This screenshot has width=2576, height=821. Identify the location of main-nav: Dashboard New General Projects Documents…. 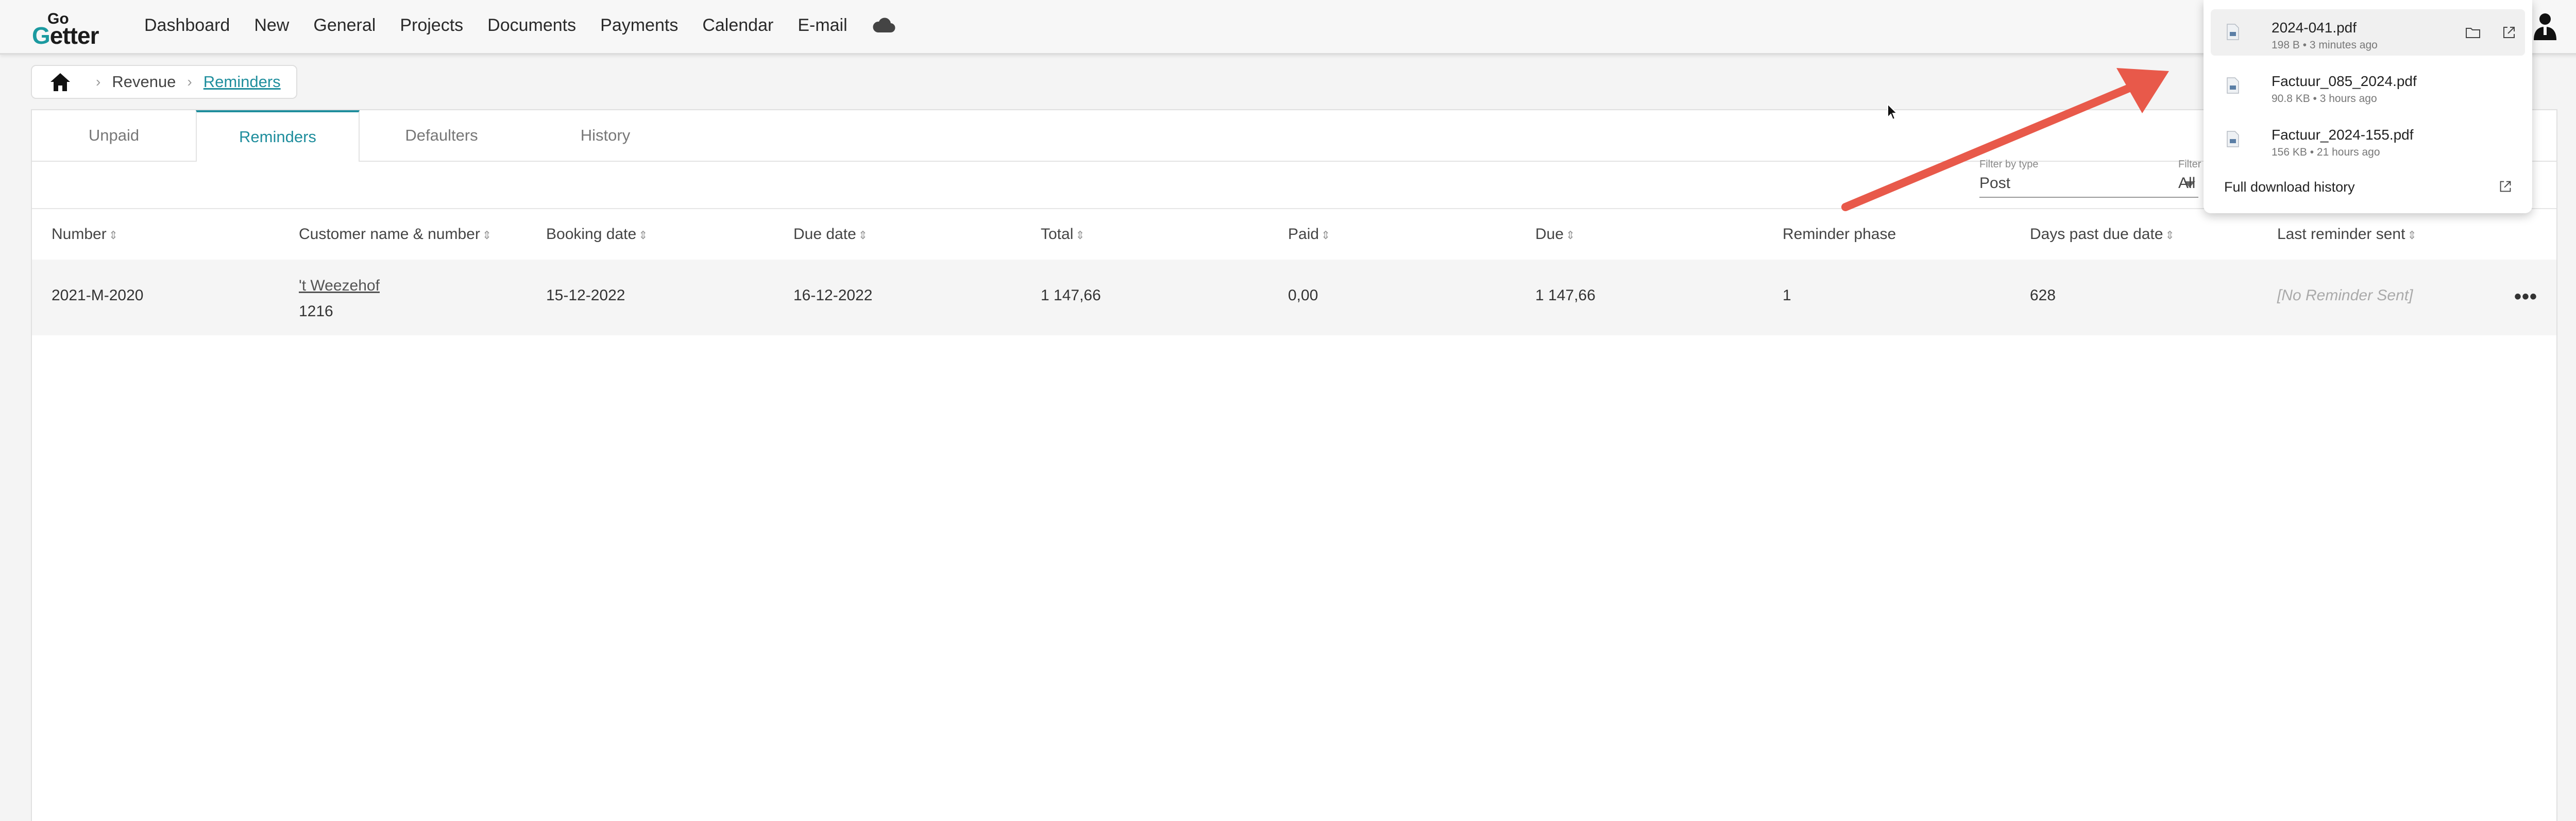
(519, 26).